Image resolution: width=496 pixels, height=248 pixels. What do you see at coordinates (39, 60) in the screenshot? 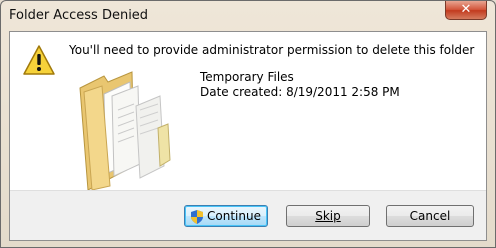
I see `warning-icon` at bounding box center [39, 60].